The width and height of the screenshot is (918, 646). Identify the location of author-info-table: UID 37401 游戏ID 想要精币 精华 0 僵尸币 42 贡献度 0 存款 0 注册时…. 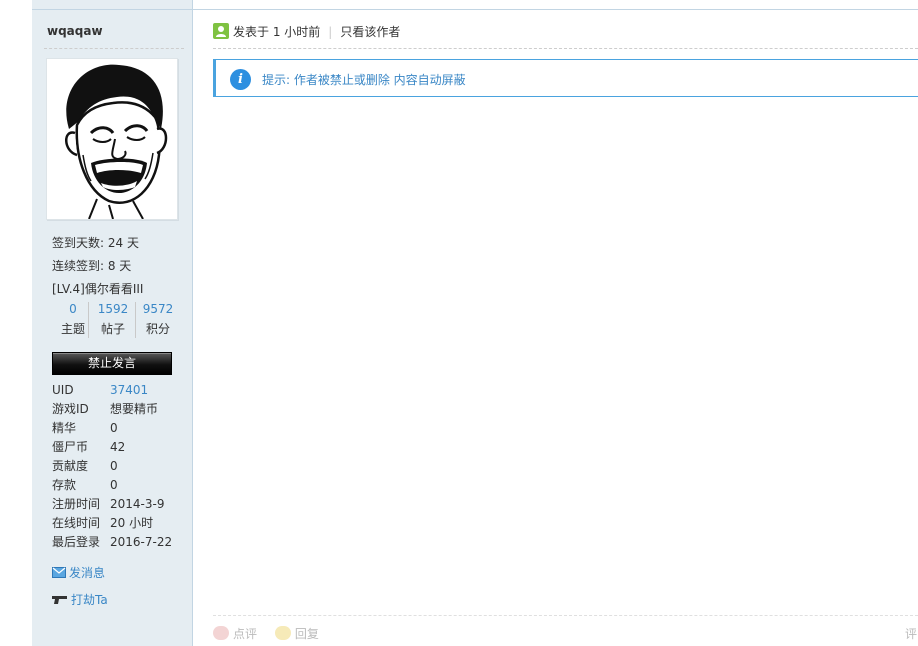
(112, 466).